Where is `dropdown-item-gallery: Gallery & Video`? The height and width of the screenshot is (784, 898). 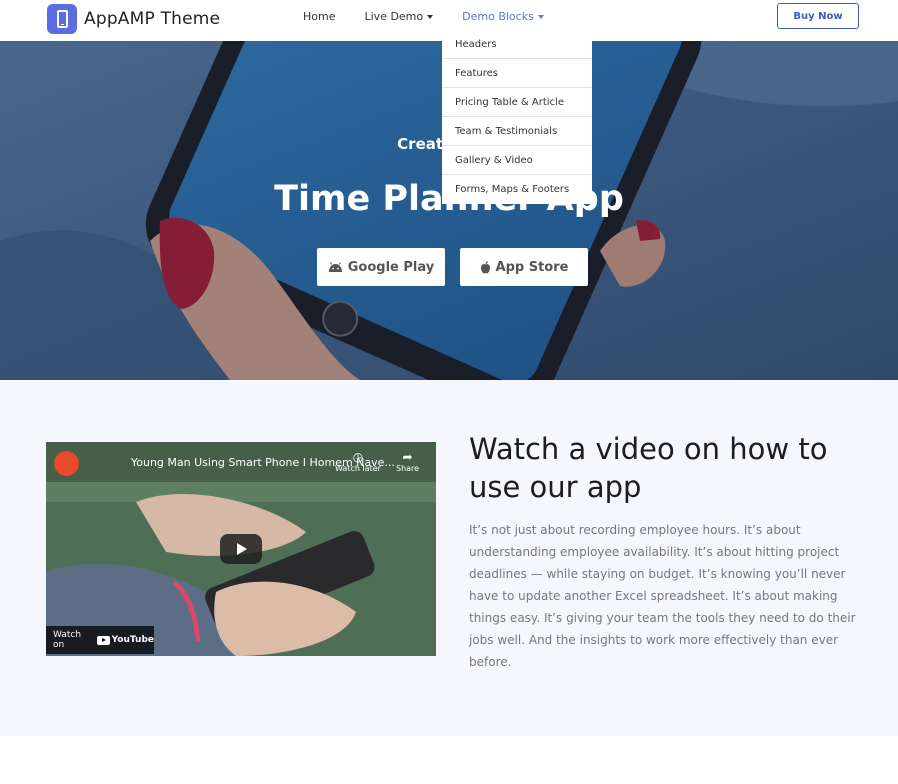 dropdown-item-gallery: Gallery & Video is located at coordinates (517, 160).